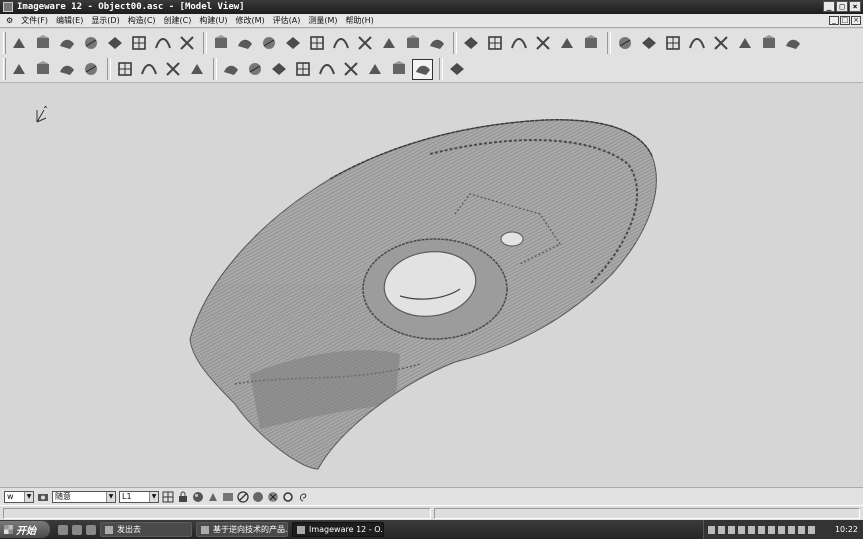 The height and width of the screenshot is (539, 863). What do you see at coordinates (228, 497) in the screenshot?
I see `shade-icon` at bounding box center [228, 497].